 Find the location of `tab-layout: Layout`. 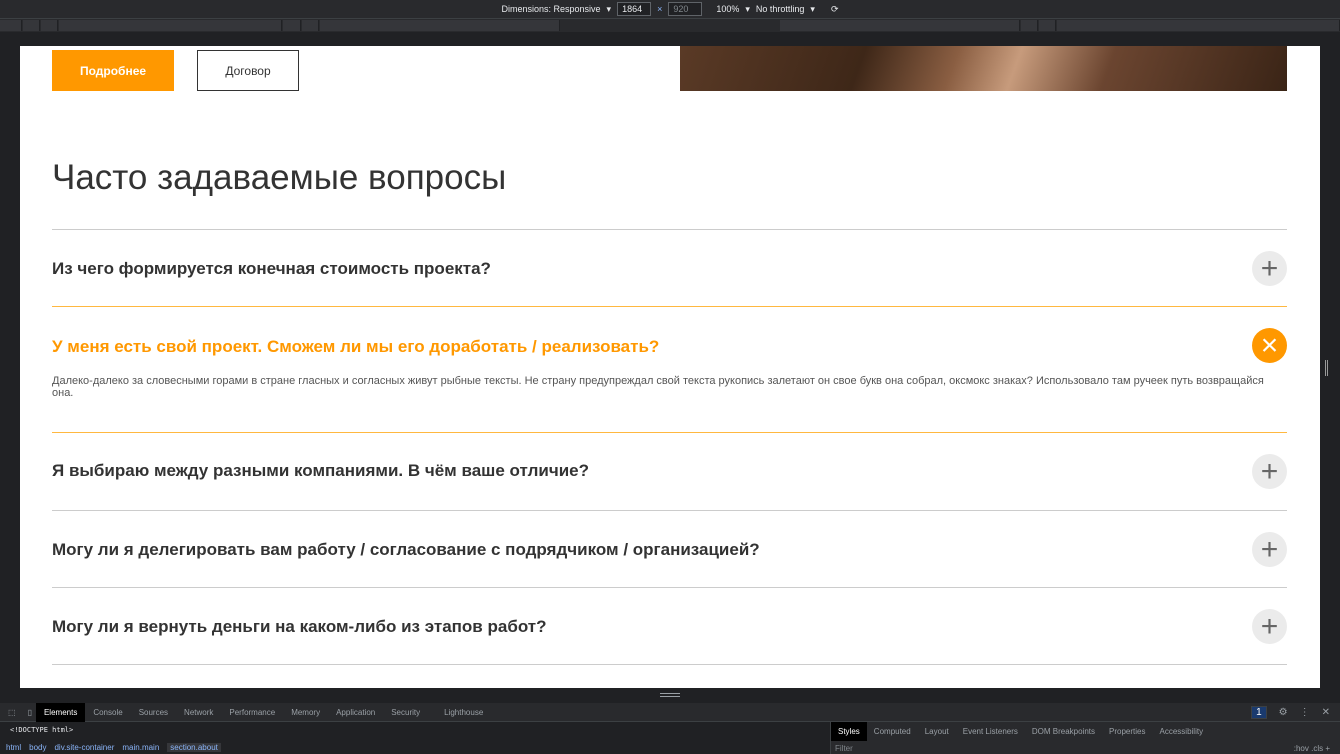

tab-layout: Layout is located at coordinates (937, 731).